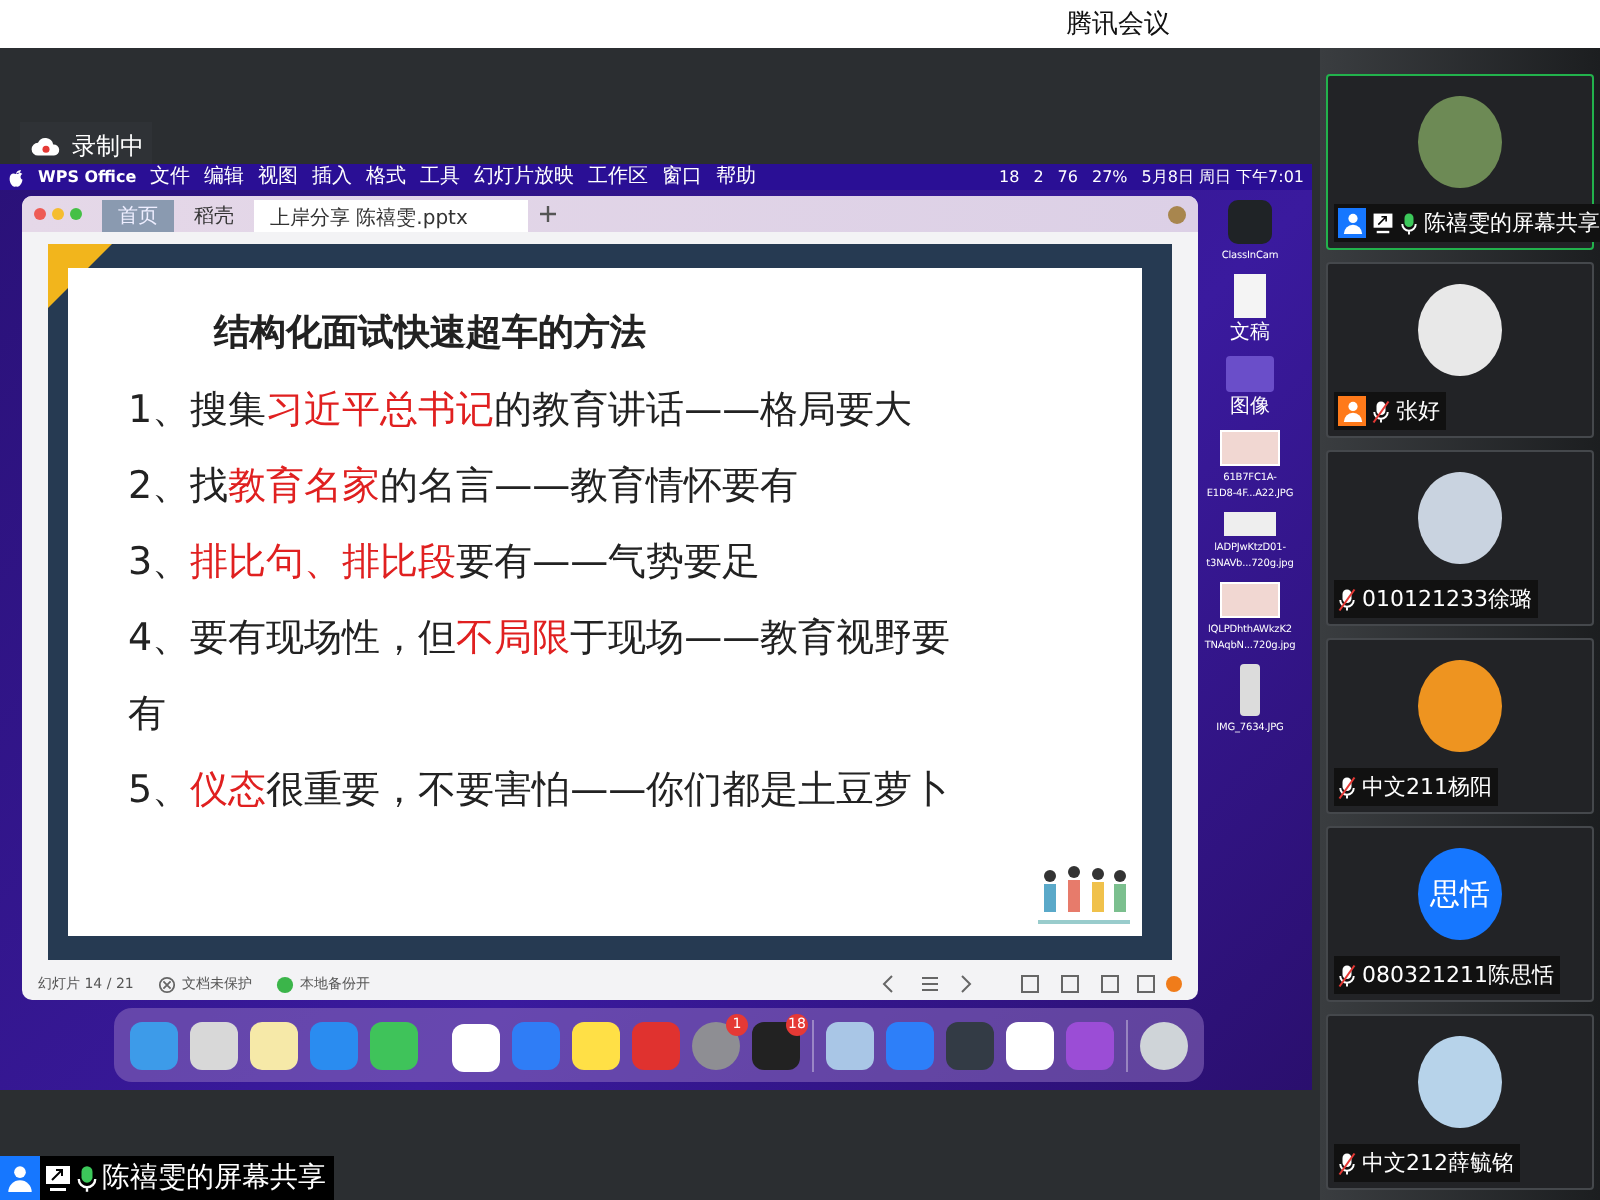  I want to click on status-indicator: 18, so click(1009, 177).